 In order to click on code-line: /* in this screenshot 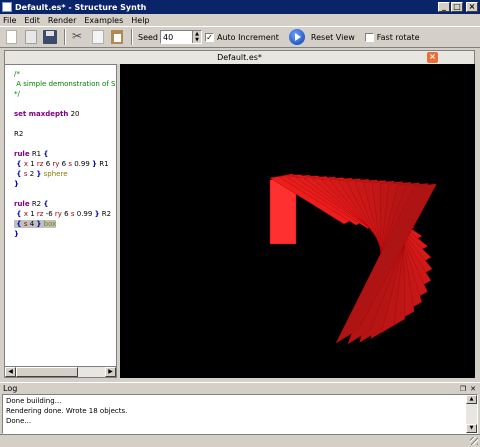, I will do `click(65, 74)`.